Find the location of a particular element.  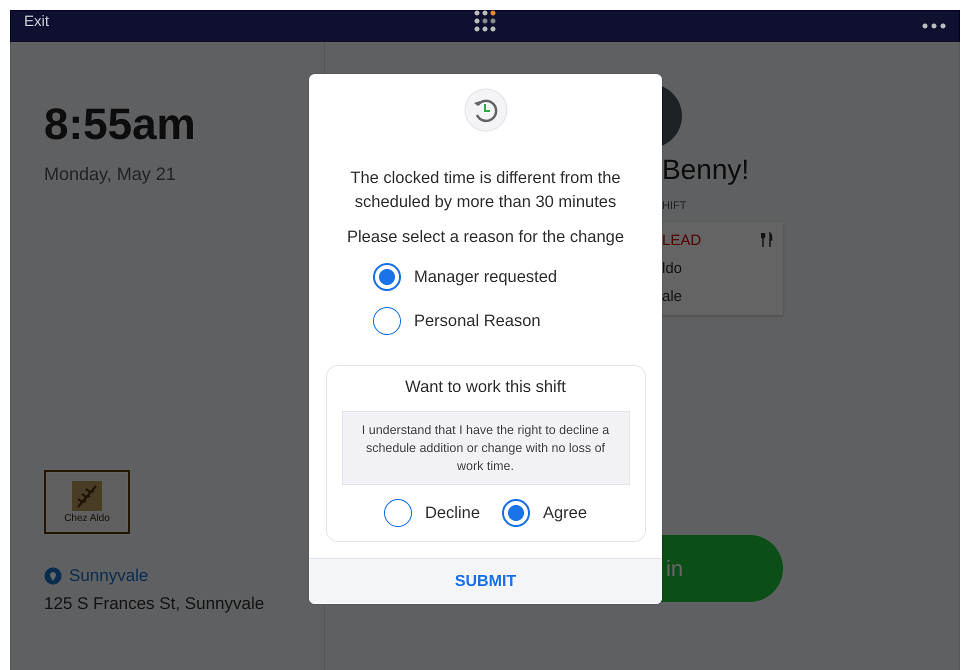

shift-city: ale is located at coordinates (673, 296).